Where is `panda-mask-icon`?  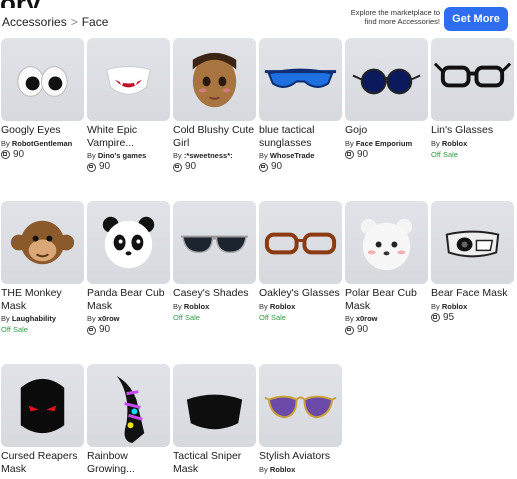 panda-mask-icon is located at coordinates (128, 242).